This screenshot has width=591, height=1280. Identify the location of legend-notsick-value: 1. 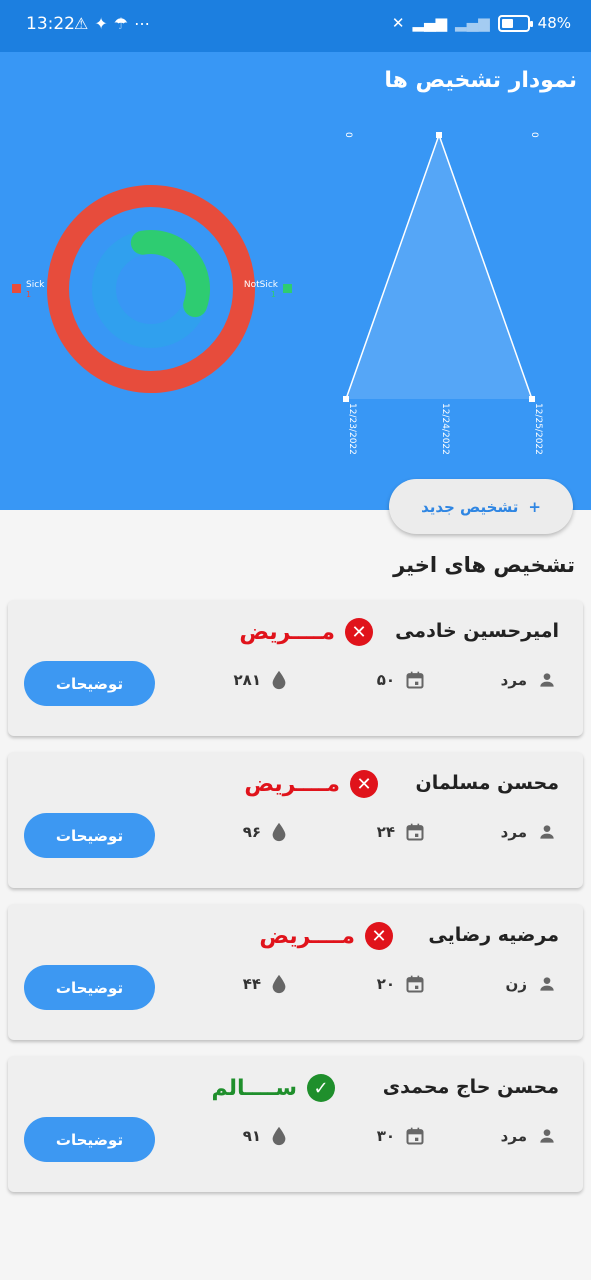
(273, 294).